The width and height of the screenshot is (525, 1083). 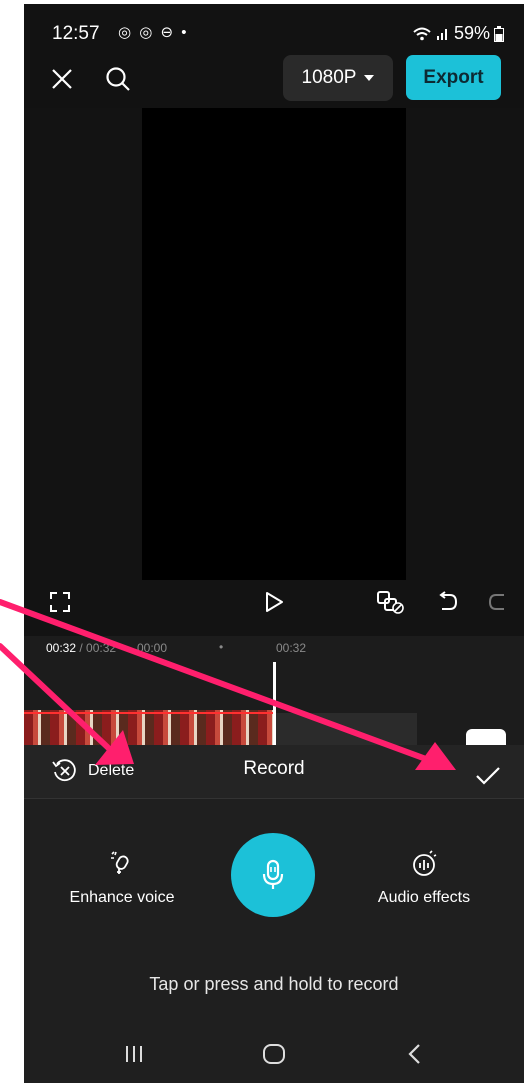 I want to click on close-icon, so click(x=62, y=79).